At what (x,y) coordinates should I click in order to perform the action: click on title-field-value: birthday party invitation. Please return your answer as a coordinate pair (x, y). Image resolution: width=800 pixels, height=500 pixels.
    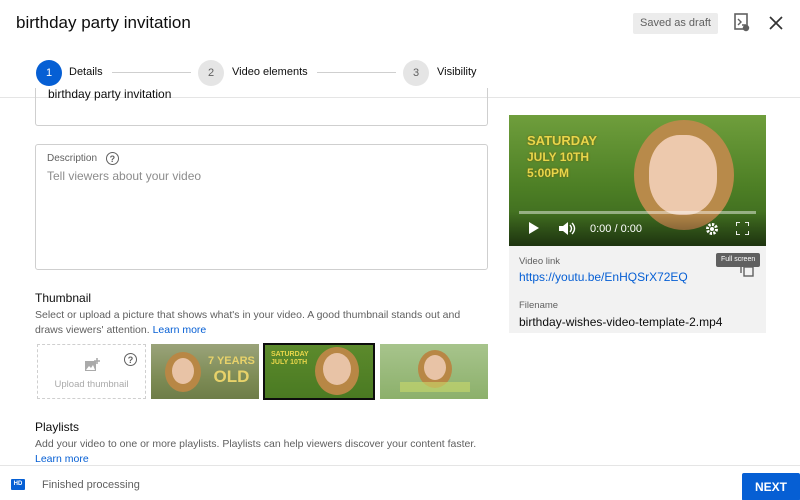
    Looking at the image, I should click on (110, 94).